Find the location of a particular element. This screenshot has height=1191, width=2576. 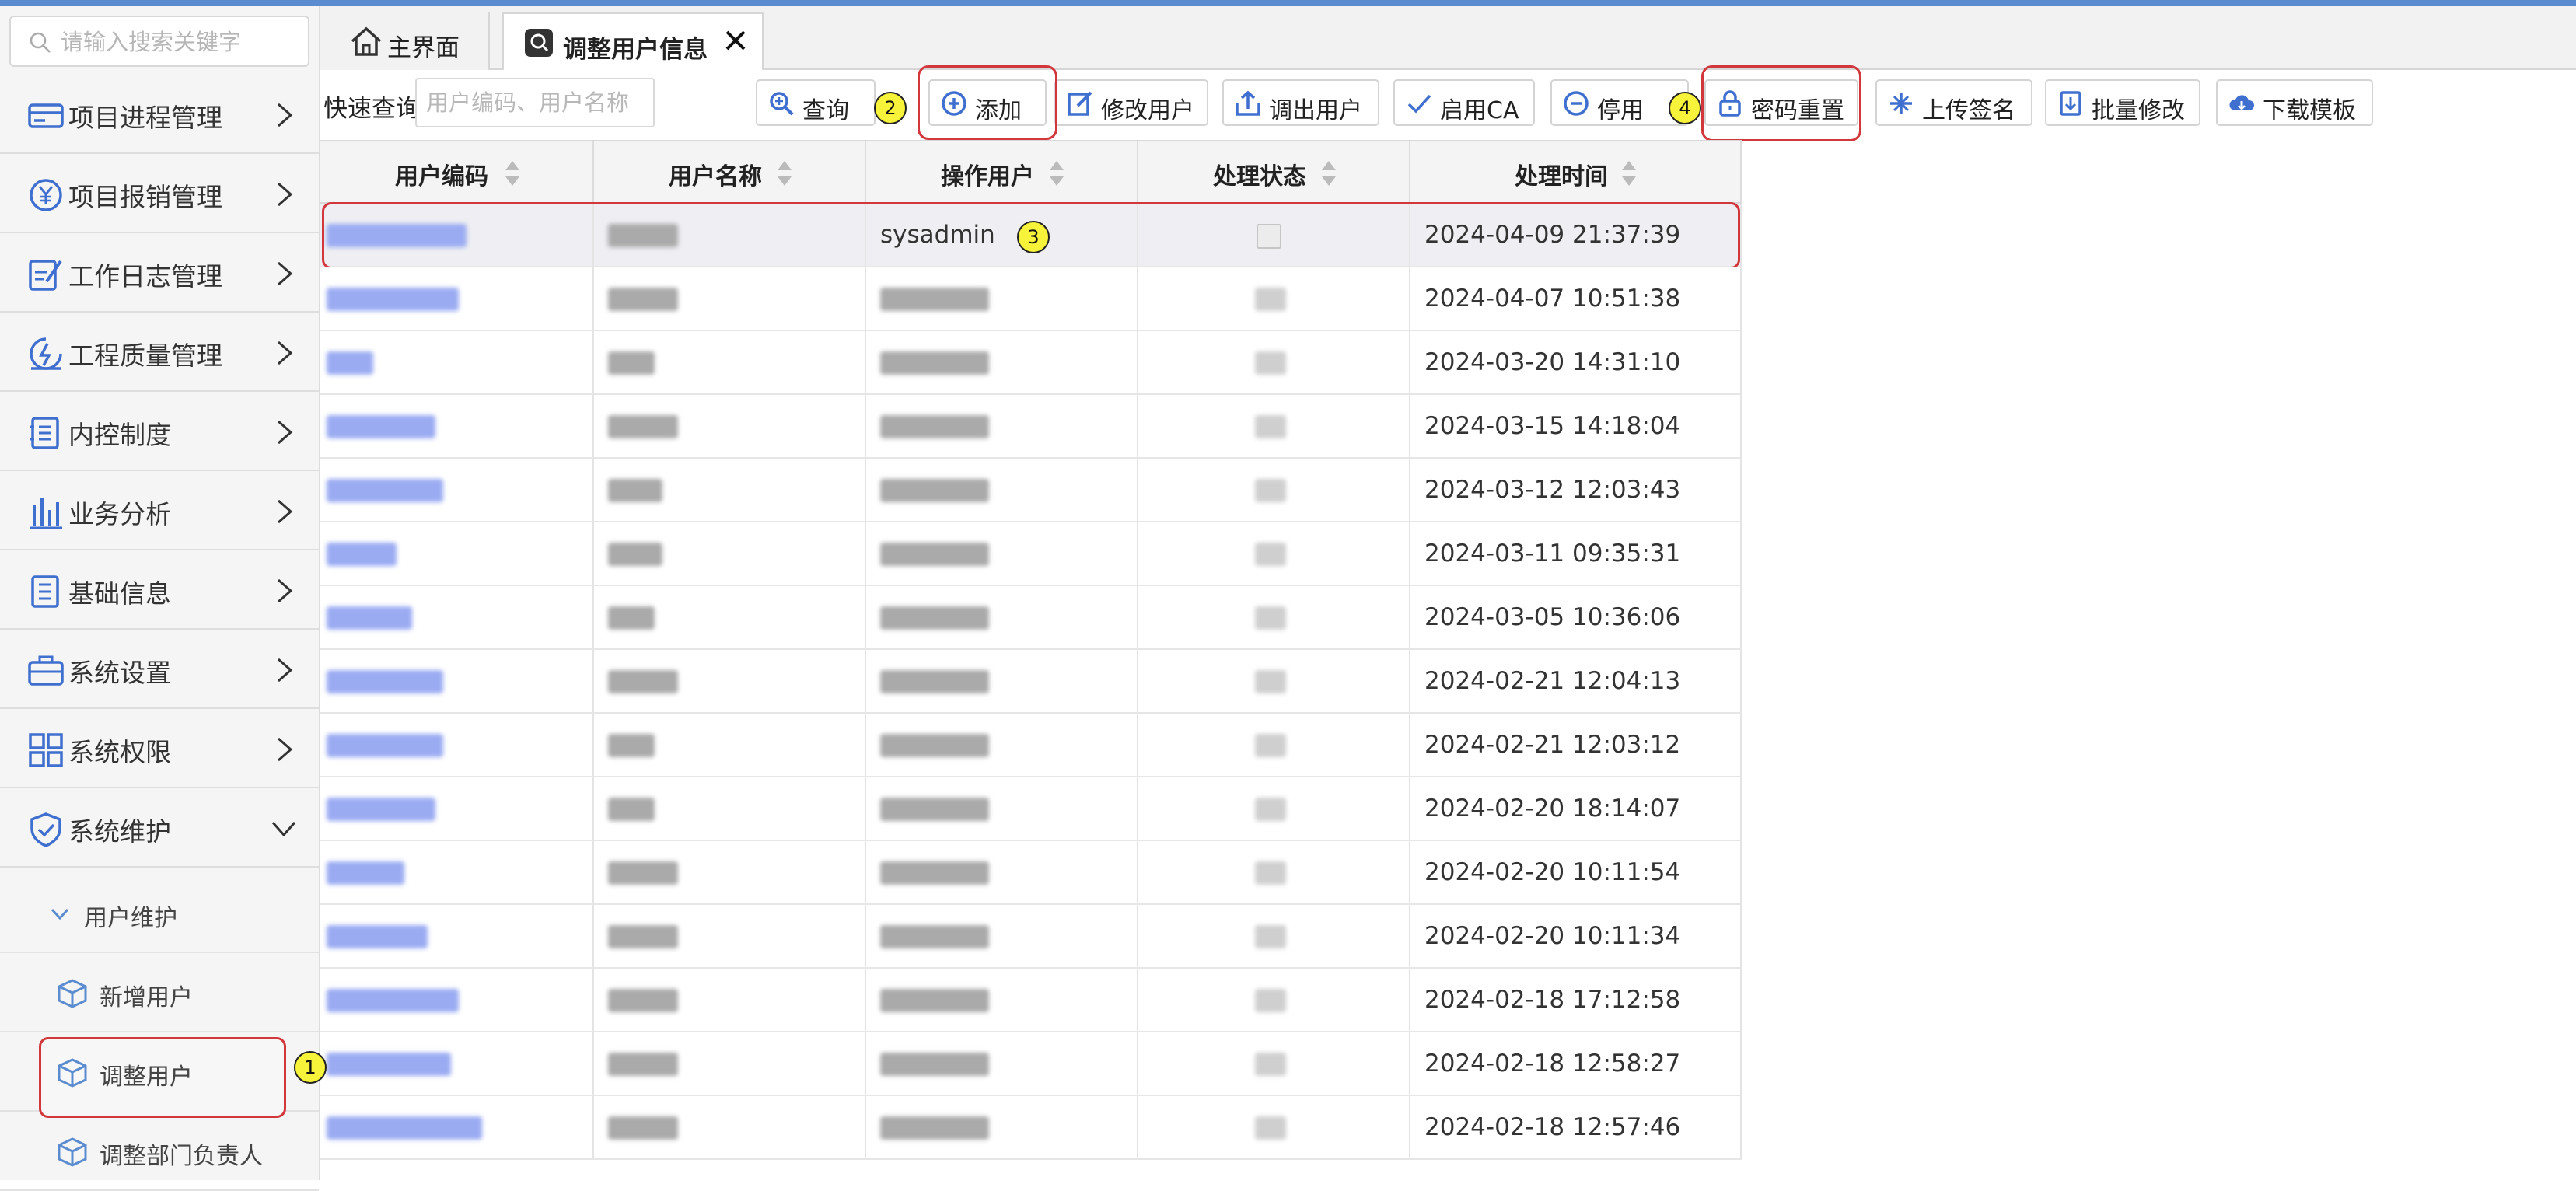

menu-item-project-progress: 项目进程管理 is located at coordinates (159, 115).